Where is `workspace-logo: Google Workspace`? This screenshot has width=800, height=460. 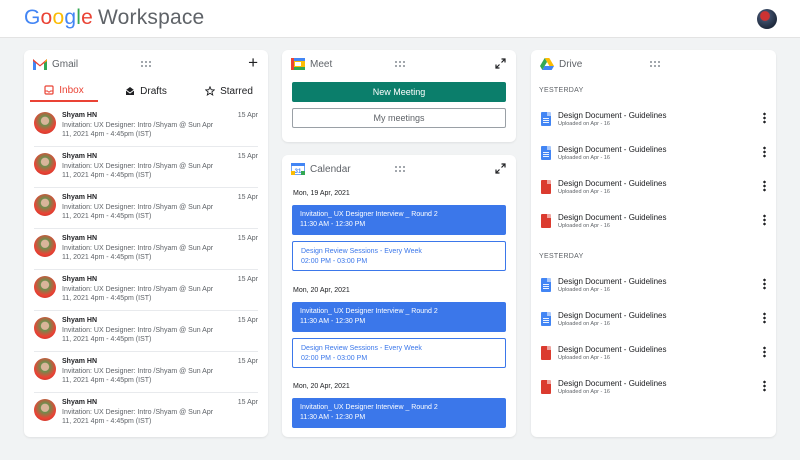 workspace-logo: Google Workspace is located at coordinates (114, 18).